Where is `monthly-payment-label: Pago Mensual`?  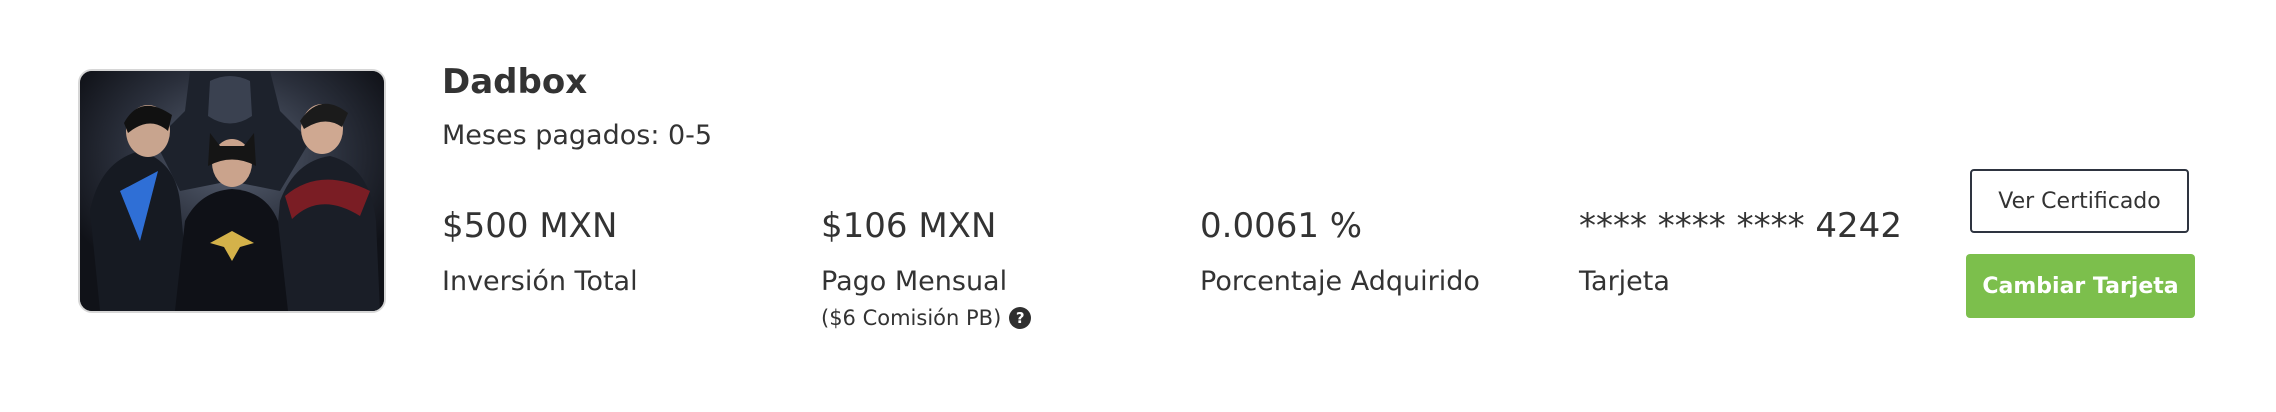 monthly-payment-label: Pago Mensual is located at coordinates (914, 281).